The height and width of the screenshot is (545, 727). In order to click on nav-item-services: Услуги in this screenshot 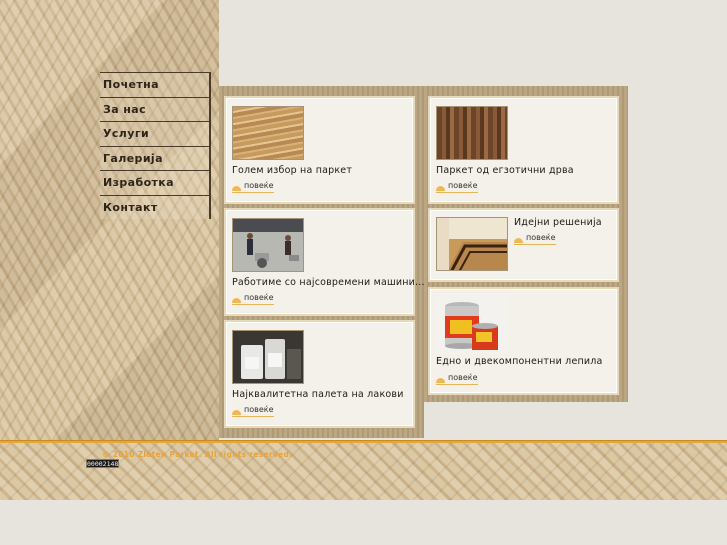, I will do `click(154, 133)`.